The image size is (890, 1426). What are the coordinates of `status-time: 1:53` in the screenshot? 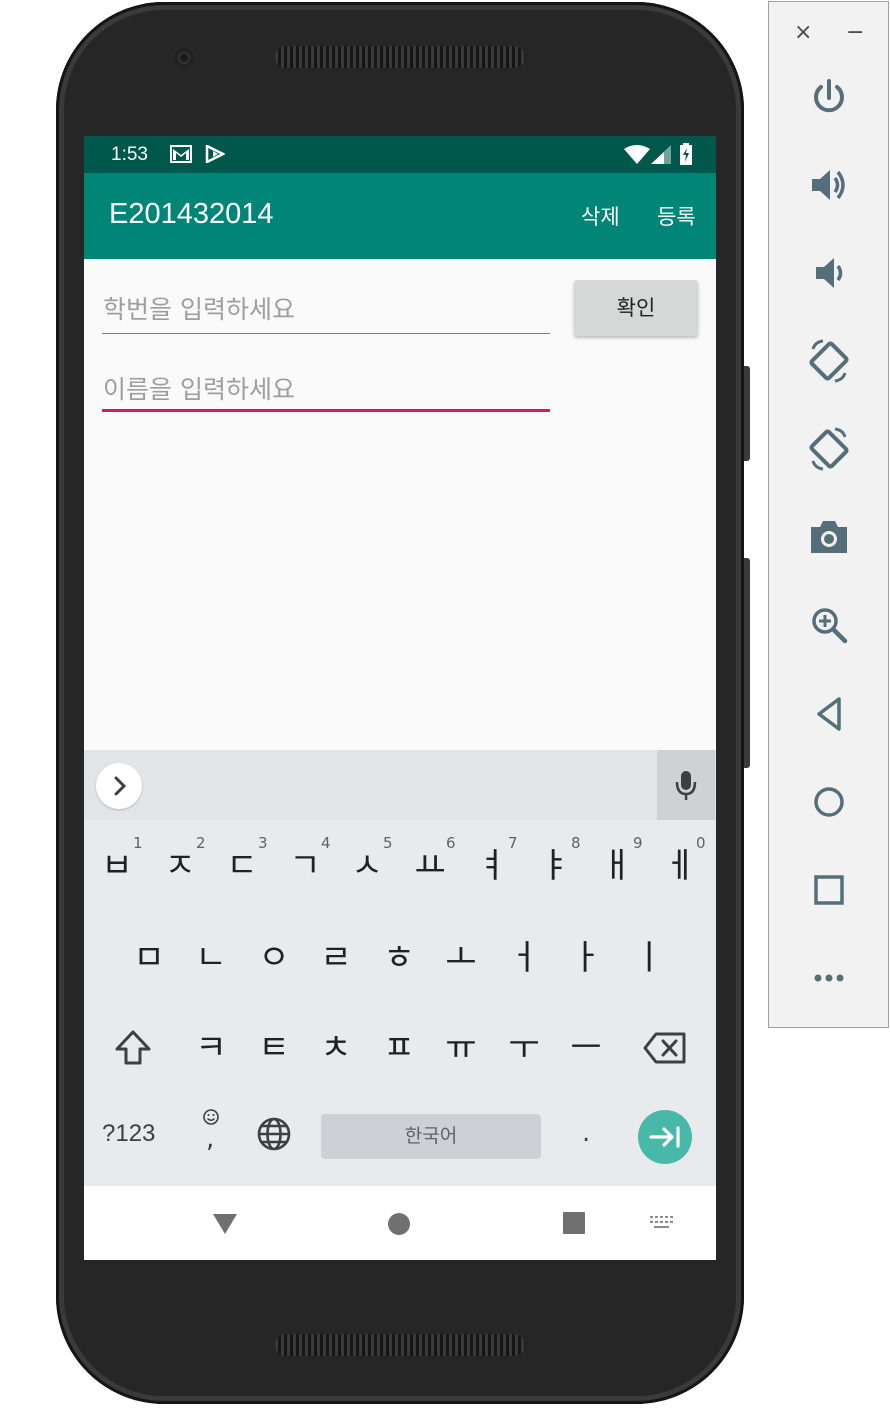 It's located at (129, 154).